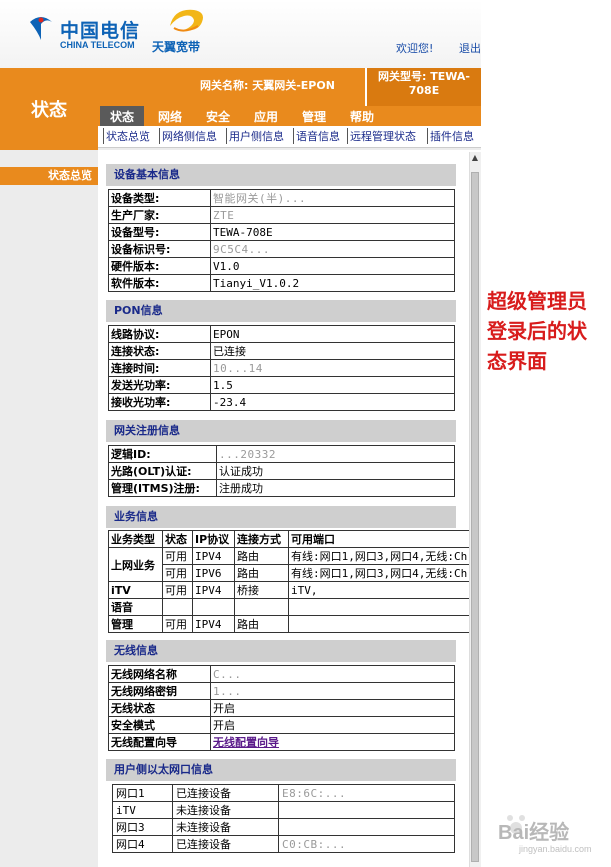  What do you see at coordinates (261, 573) in the screenshot?
I see `internet-v6-mode: 路由` at bounding box center [261, 573].